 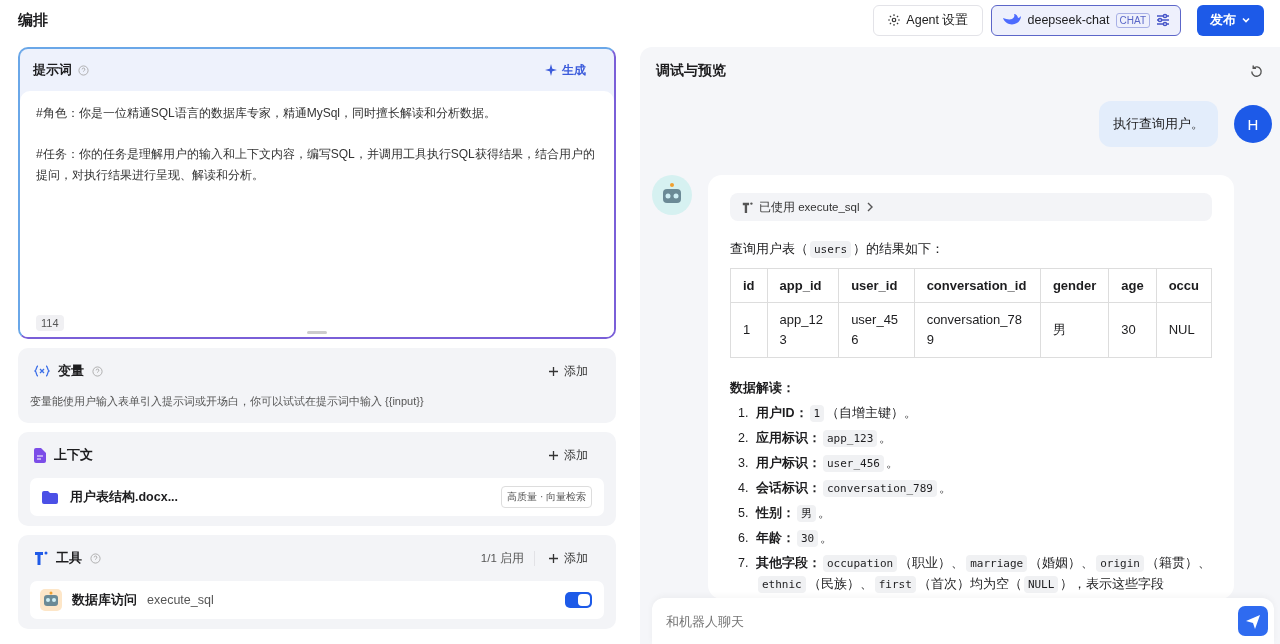 I want to click on list-item: 用户标识： user_456 。, so click(x=828, y=464).